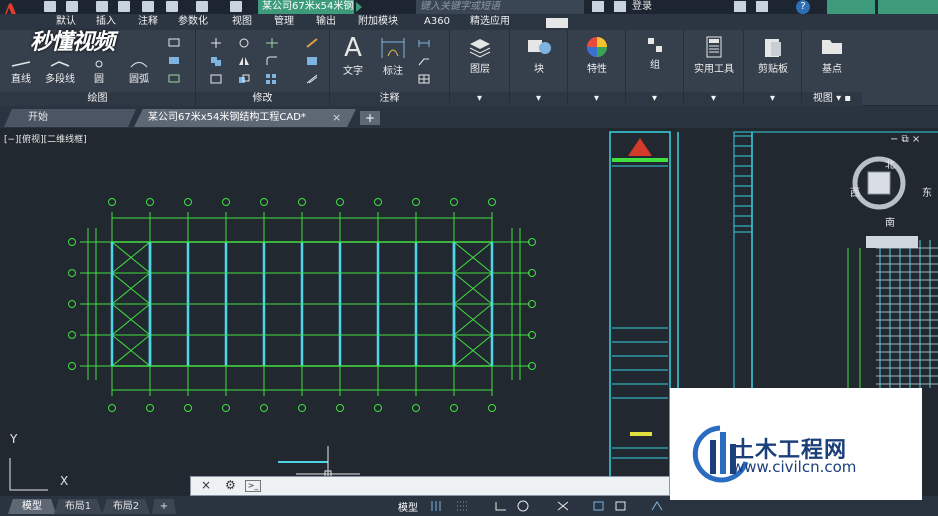 The height and width of the screenshot is (516, 938). Describe the element at coordinates (45, 138) in the screenshot. I see `viewport-controls: [−][俯视][二维线框]` at that location.